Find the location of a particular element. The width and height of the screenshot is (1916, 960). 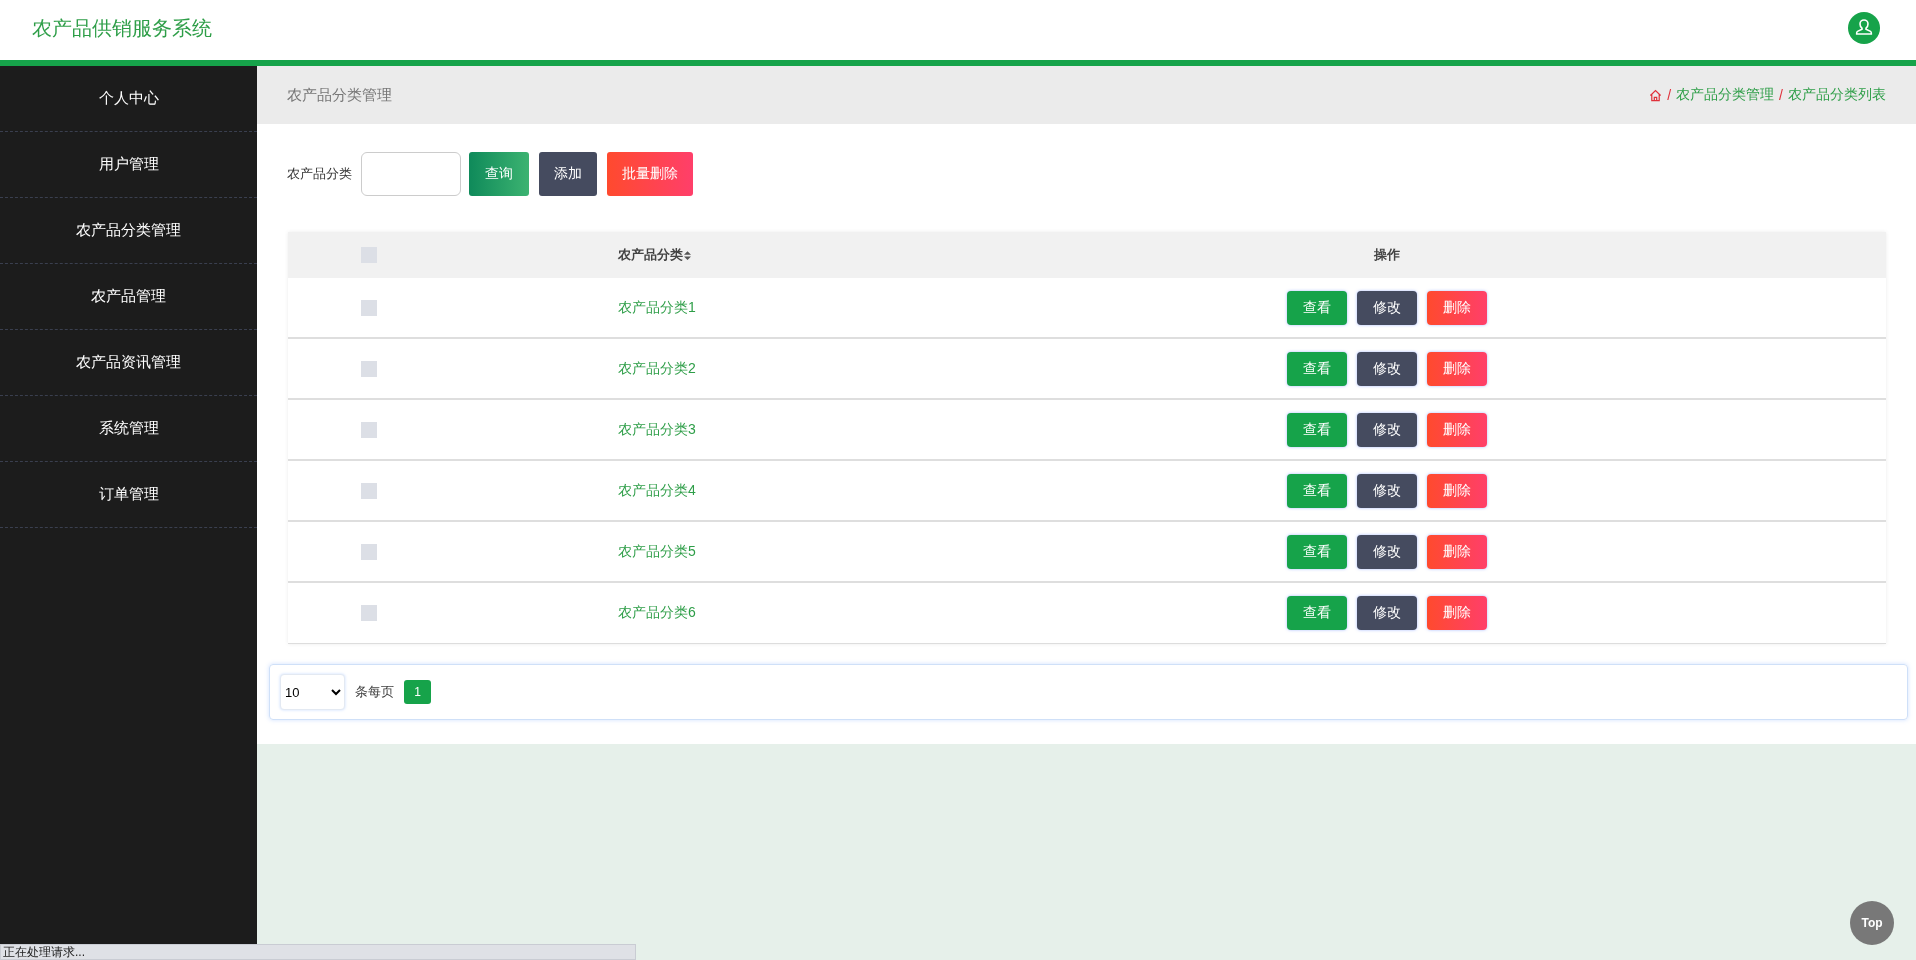

add-button: 添加 is located at coordinates (568, 174).